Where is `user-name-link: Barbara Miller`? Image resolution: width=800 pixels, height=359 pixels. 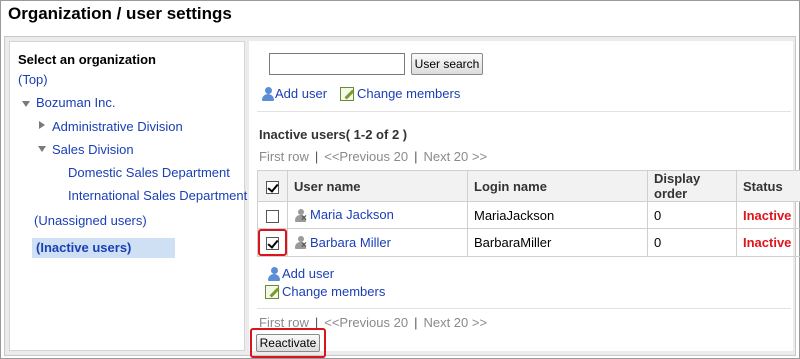 user-name-link: Barbara Miller is located at coordinates (350, 242).